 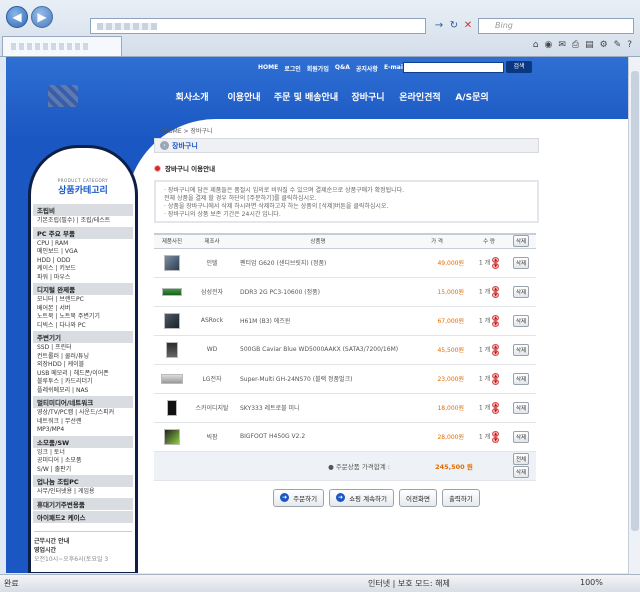 What do you see at coordinates (519, 67) in the screenshot?
I see `site-search-button: 검색` at bounding box center [519, 67].